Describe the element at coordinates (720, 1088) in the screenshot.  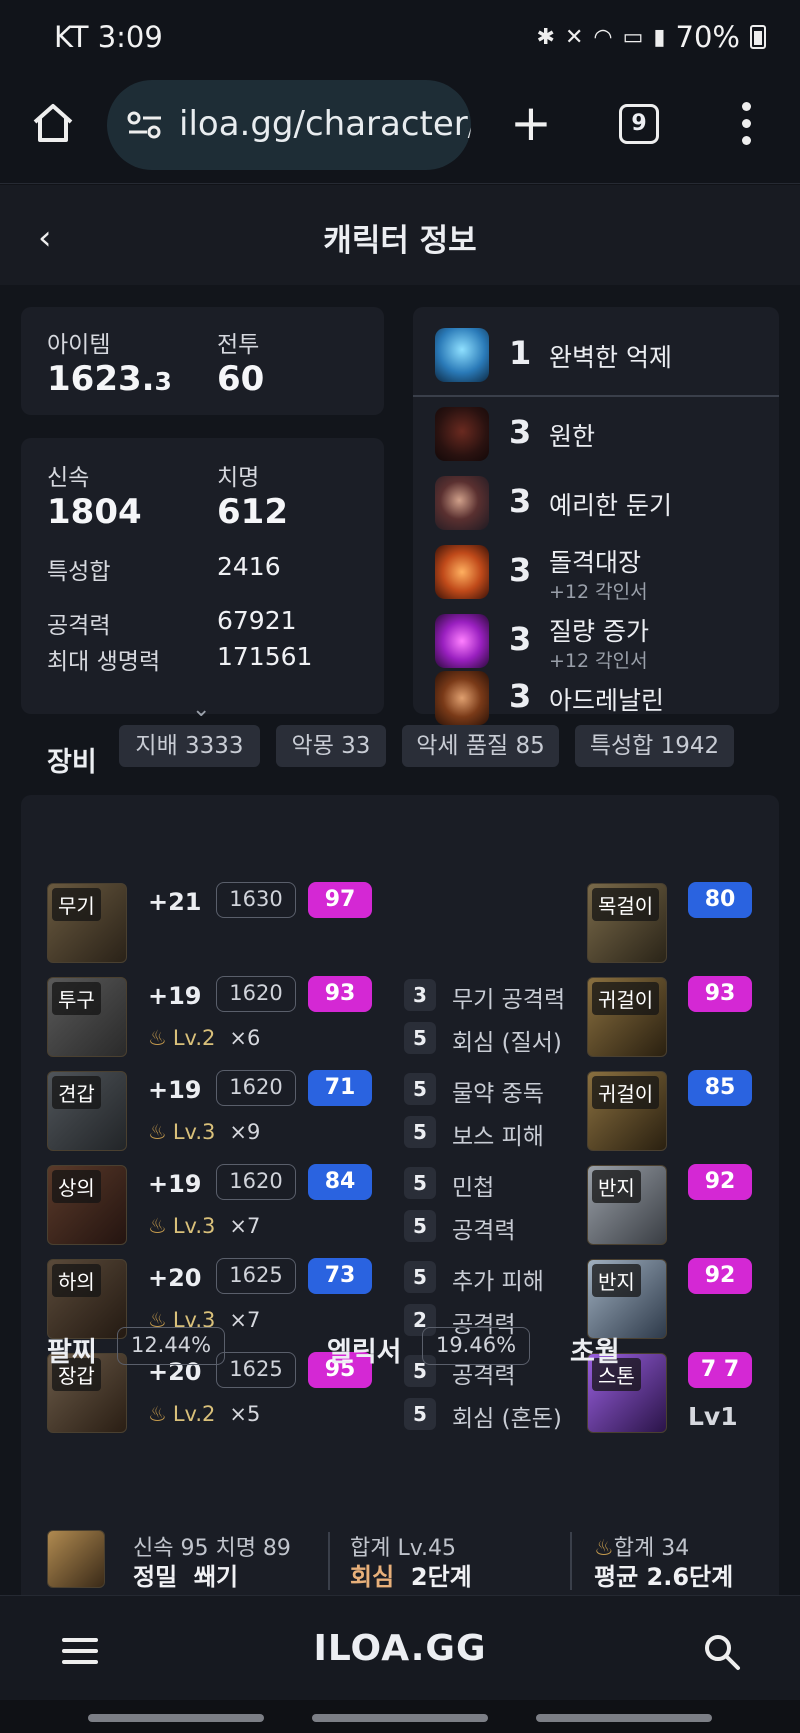
I see `quality-badge: 85` at that location.